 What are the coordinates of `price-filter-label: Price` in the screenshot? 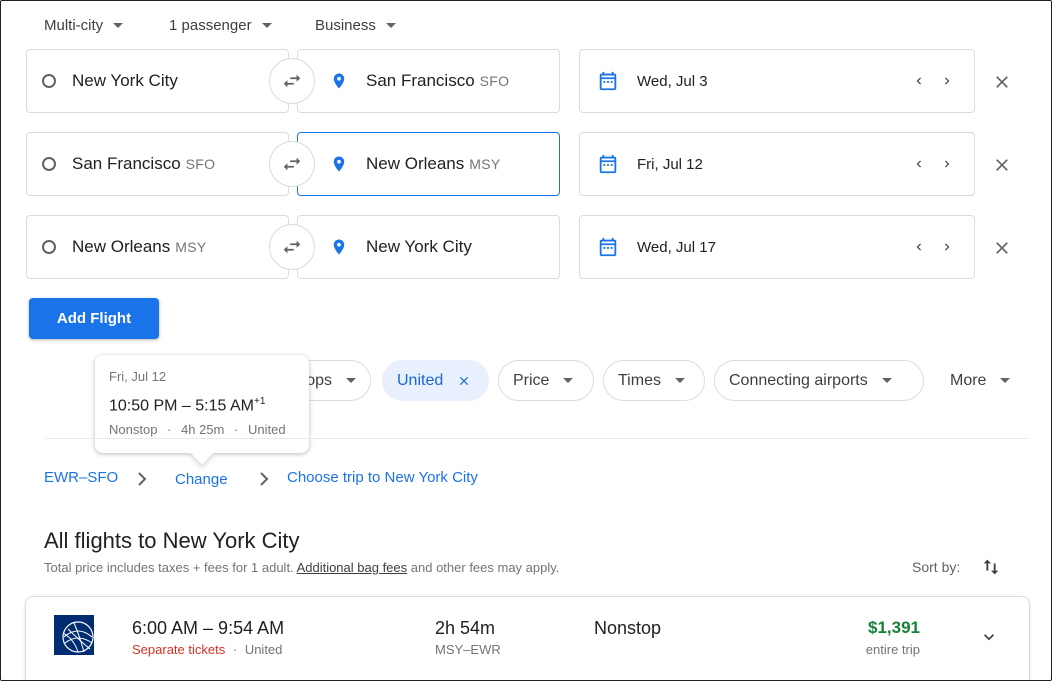 It's located at (531, 380).